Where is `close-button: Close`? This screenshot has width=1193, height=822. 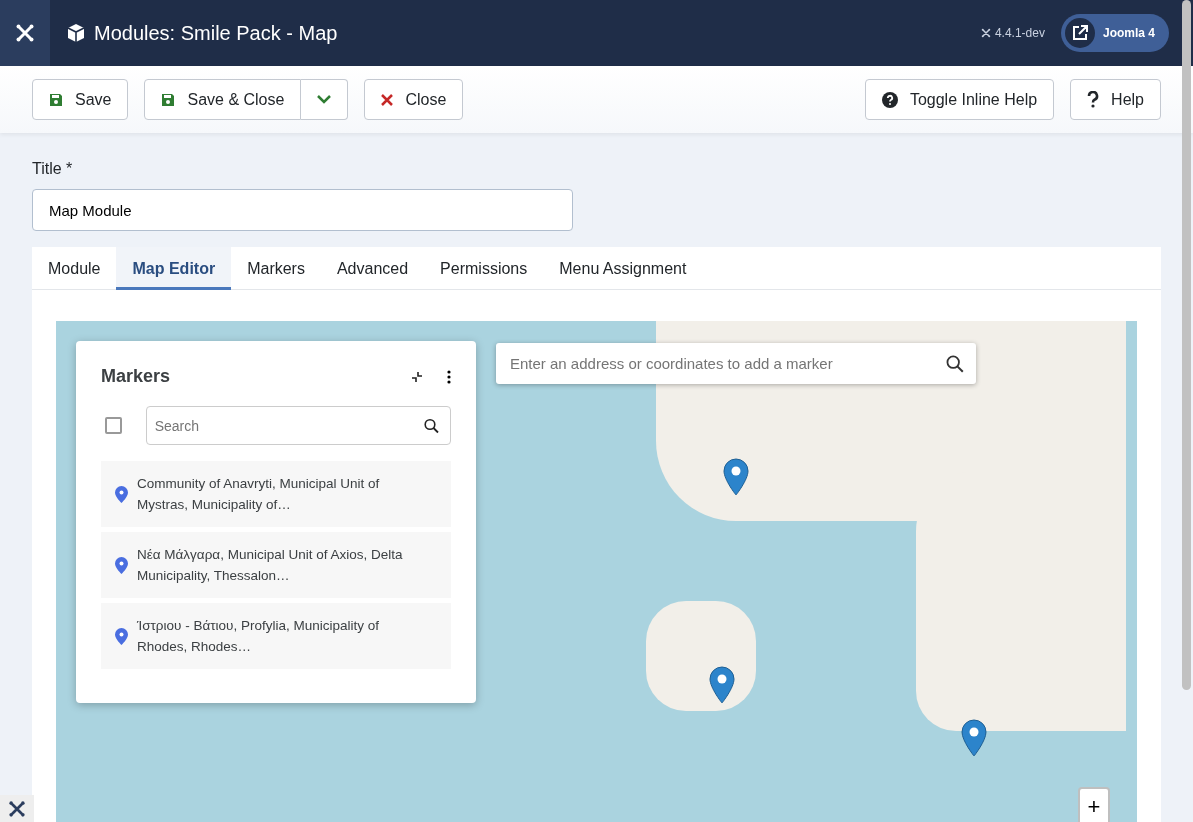
close-button: Close is located at coordinates (414, 99).